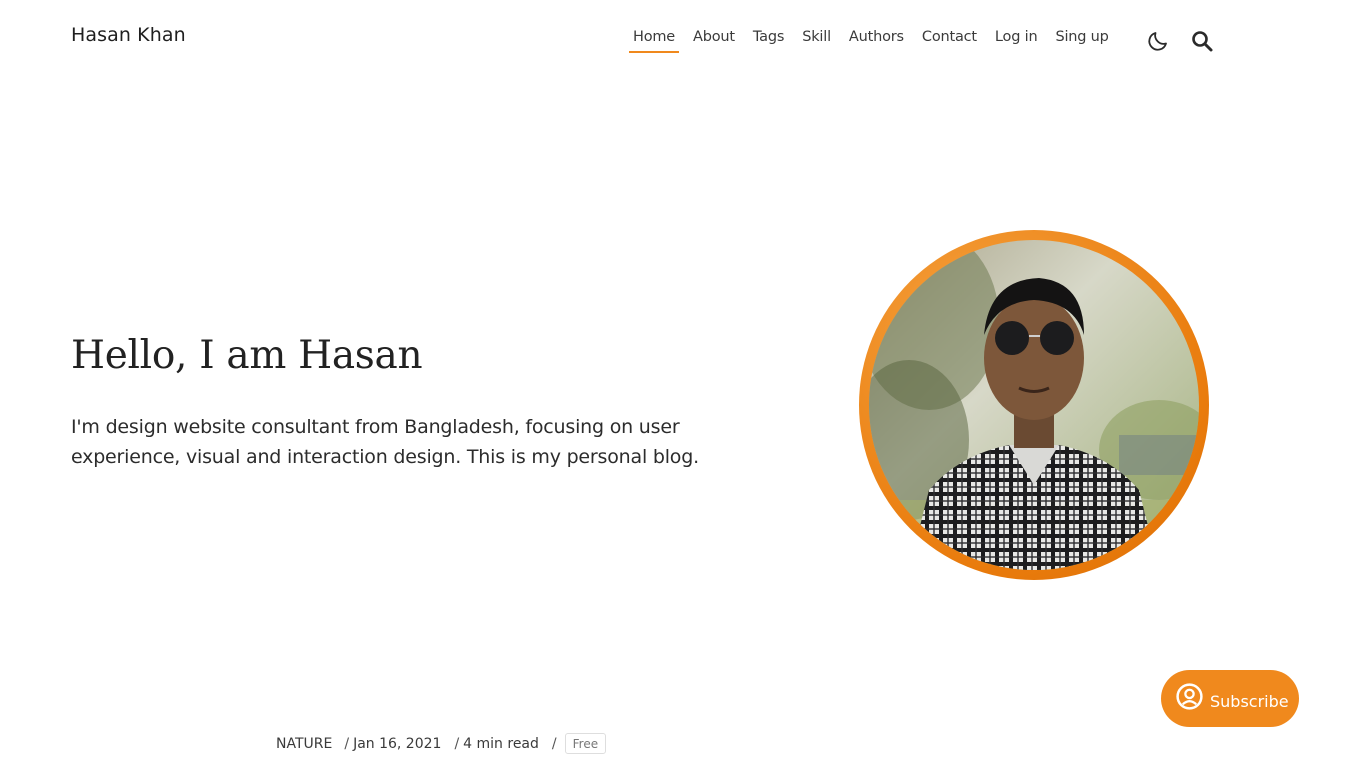  What do you see at coordinates (768, 40) in the screenshot?
I see `nav-tags: Tags` at bounding box center [768, 40].